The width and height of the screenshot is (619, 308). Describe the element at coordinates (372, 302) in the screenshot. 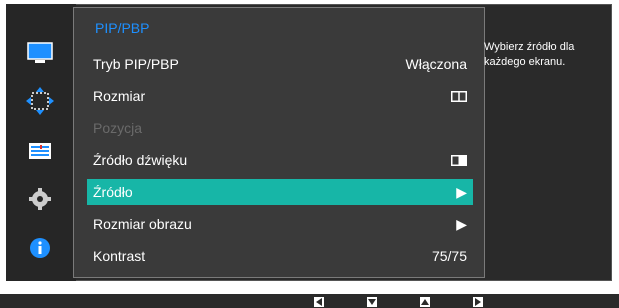

I see `down-button-icon` at that location.